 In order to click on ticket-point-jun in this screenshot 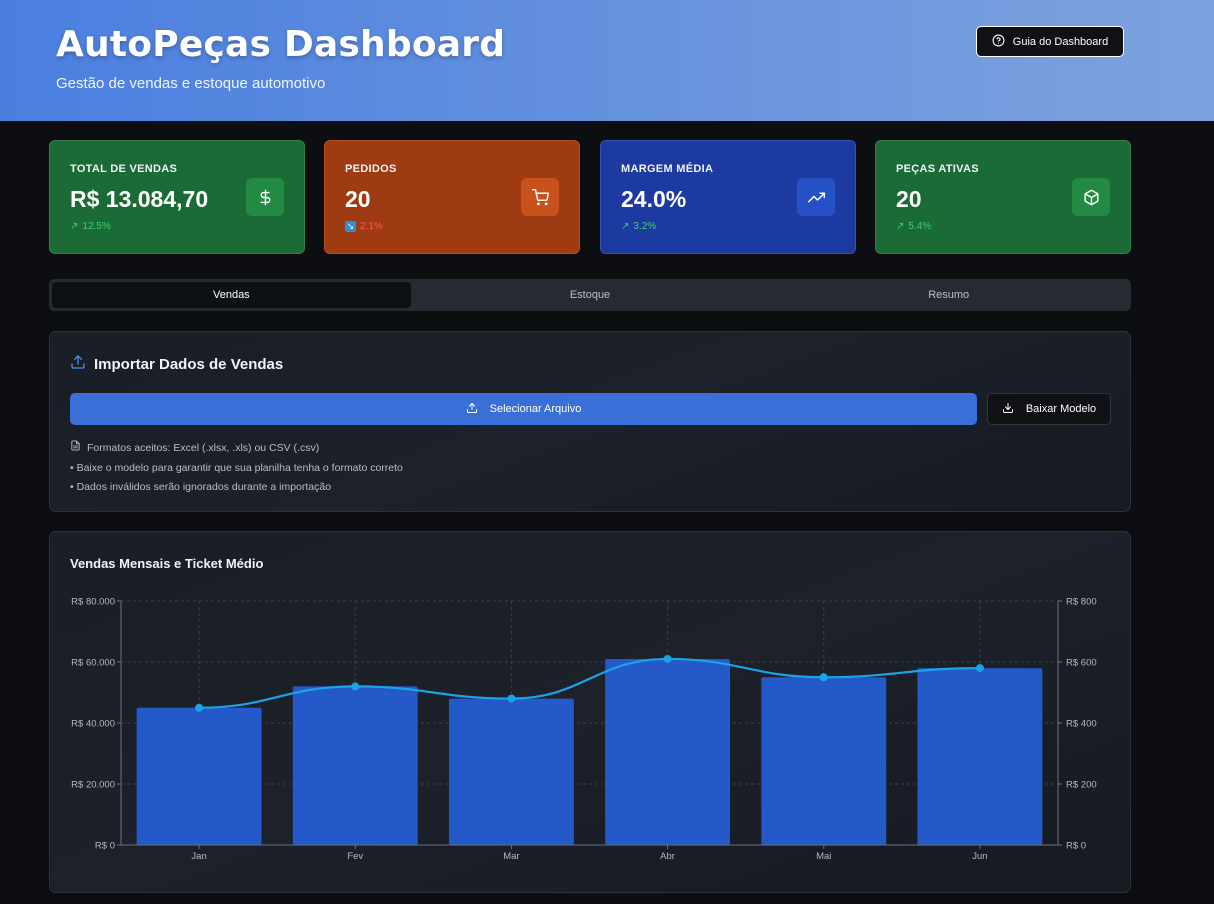, I will do `click(979, 668)`.